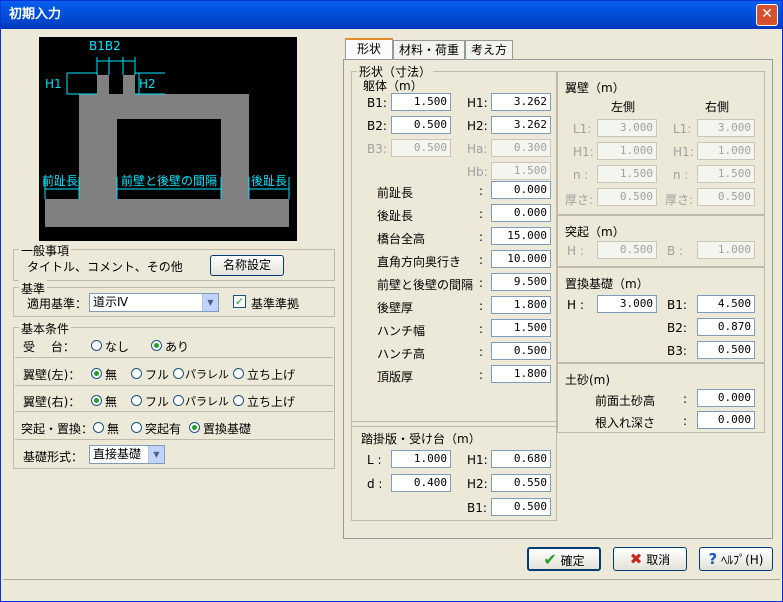 The image size is (783, 602). I want to click on standard-label: 適用基準：, so click(57, 304).